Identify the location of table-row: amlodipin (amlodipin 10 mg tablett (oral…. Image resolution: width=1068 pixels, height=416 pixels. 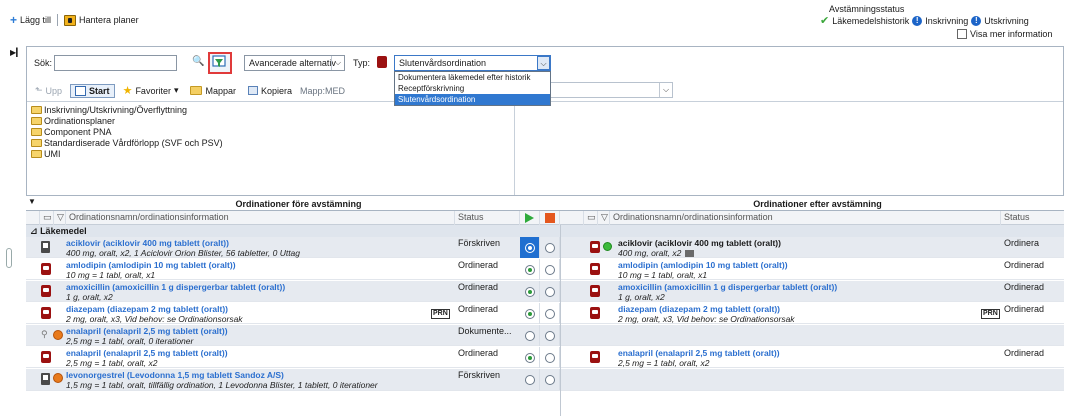
(545, 269).